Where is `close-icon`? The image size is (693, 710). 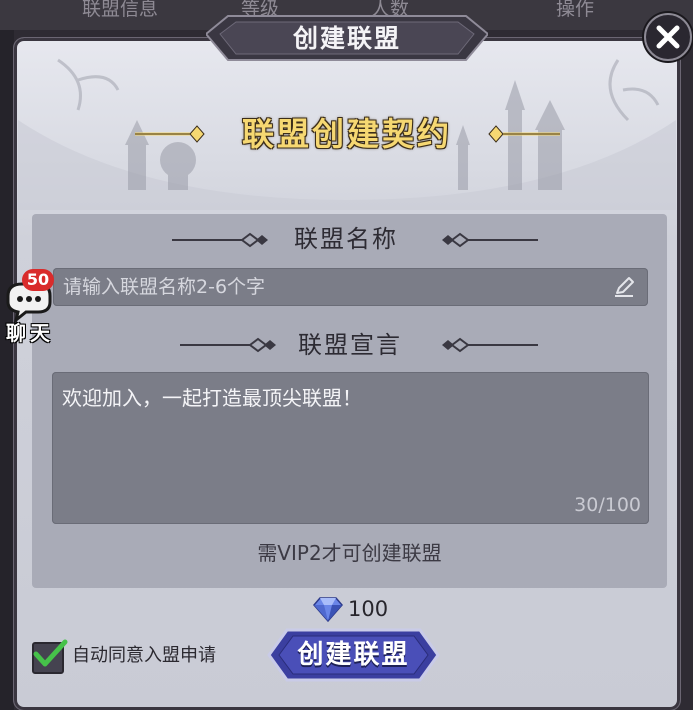
close-icon is located at coordinates (668, 37).